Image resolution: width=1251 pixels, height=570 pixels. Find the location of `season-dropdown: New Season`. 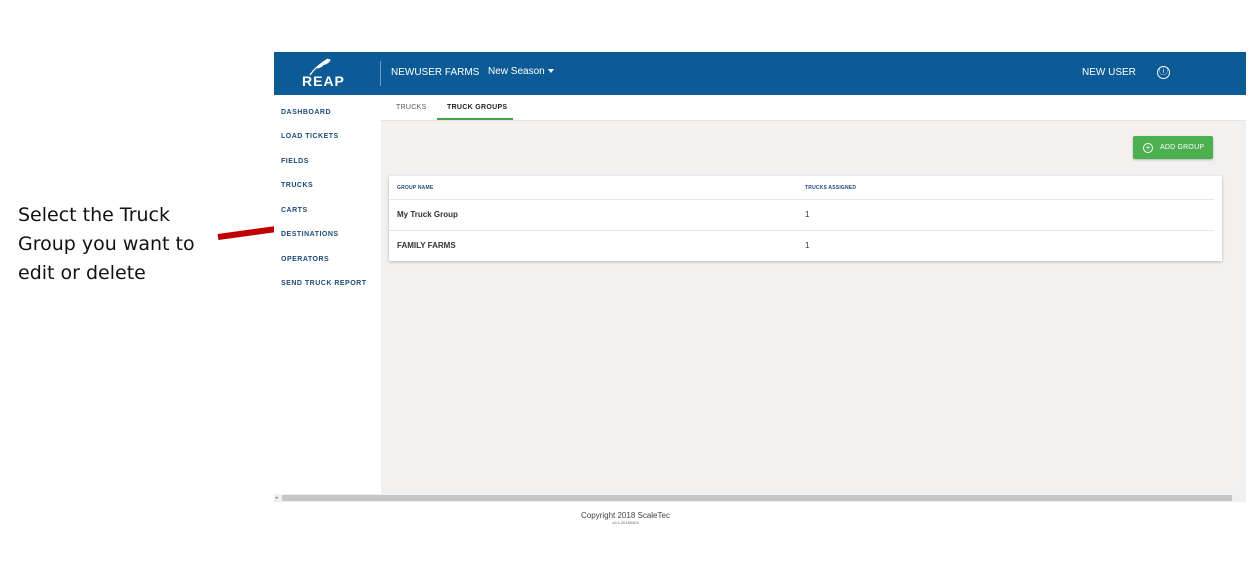

season-dropdown: New Season is located at coordinates (521, 71).